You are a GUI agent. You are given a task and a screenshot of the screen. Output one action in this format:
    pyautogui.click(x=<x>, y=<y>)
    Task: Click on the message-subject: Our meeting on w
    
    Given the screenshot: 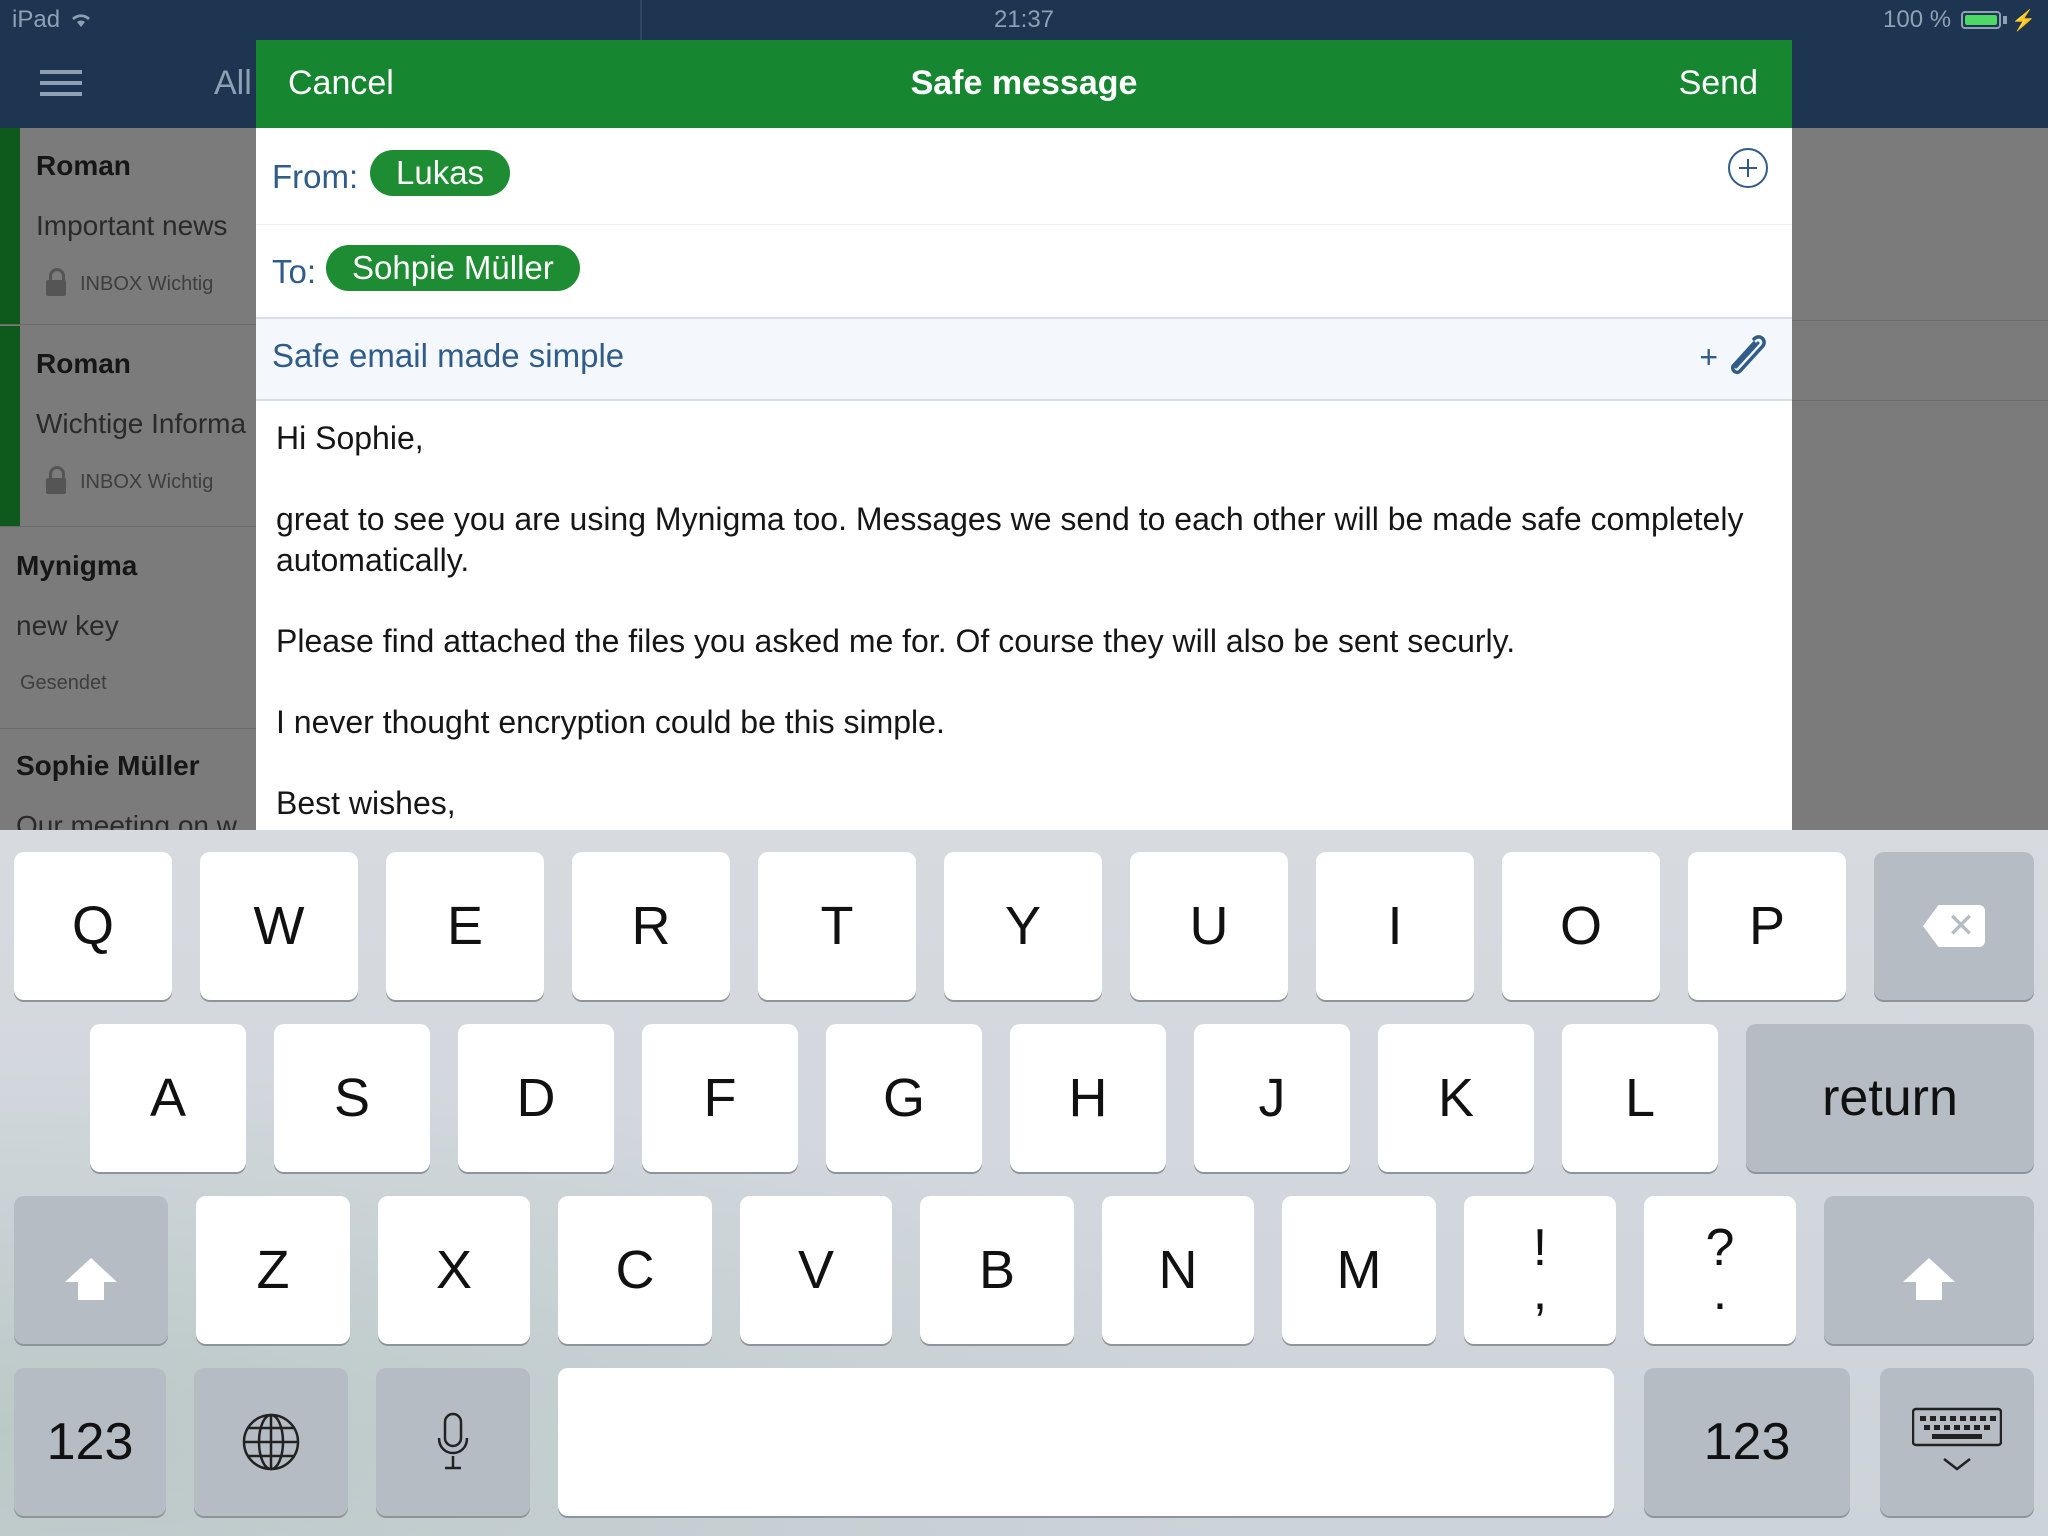 What is the action you would take?
    pyautogui.click(x=126, y=820)
    